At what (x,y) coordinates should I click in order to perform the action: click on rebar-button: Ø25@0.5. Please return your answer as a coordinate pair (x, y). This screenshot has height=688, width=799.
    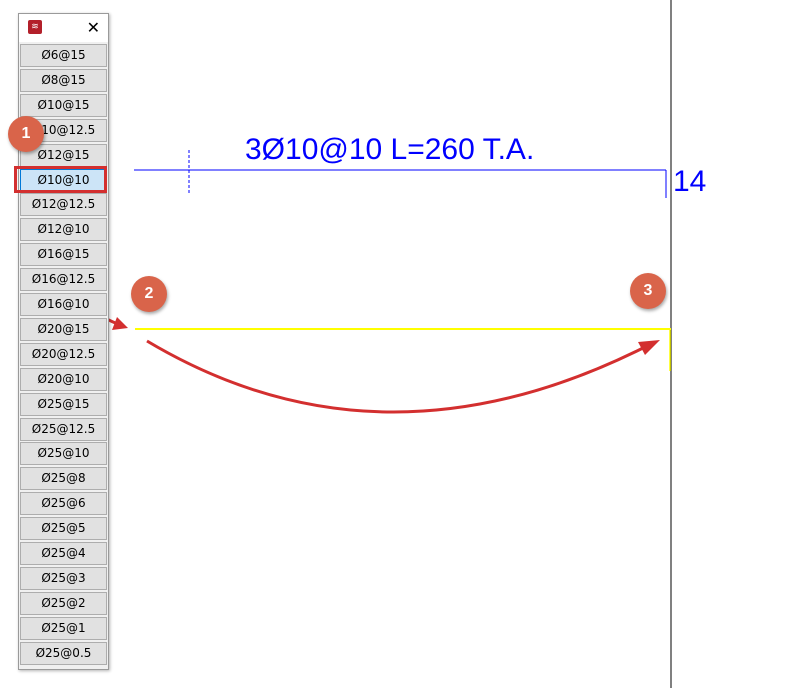
    Looking at the image, I should click on (63, 653).